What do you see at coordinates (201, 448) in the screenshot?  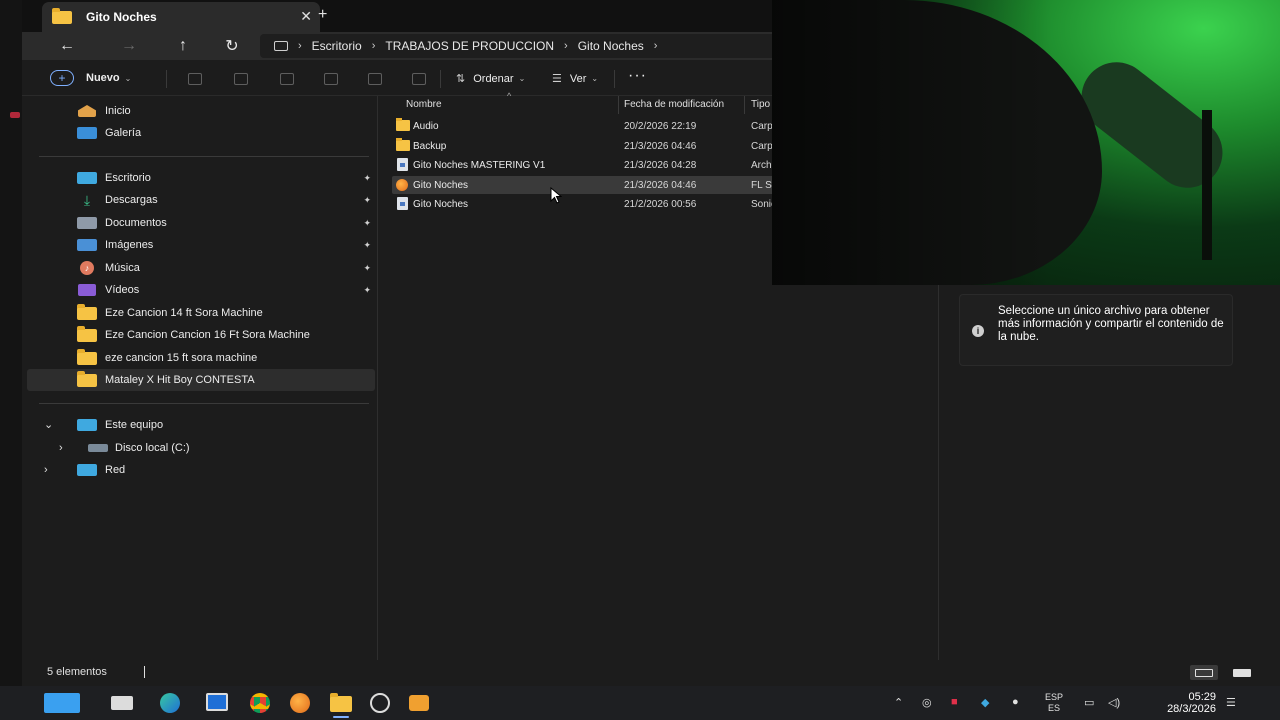 I see `sidebar-item-disco-local: Disco local (C:)` at bounding box center [201, 448].